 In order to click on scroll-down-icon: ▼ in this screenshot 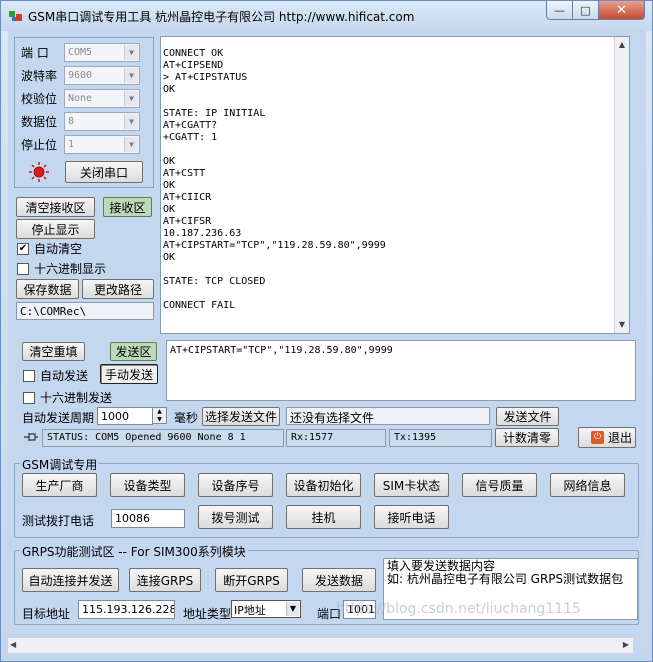, I will do `click(622, 324)`.